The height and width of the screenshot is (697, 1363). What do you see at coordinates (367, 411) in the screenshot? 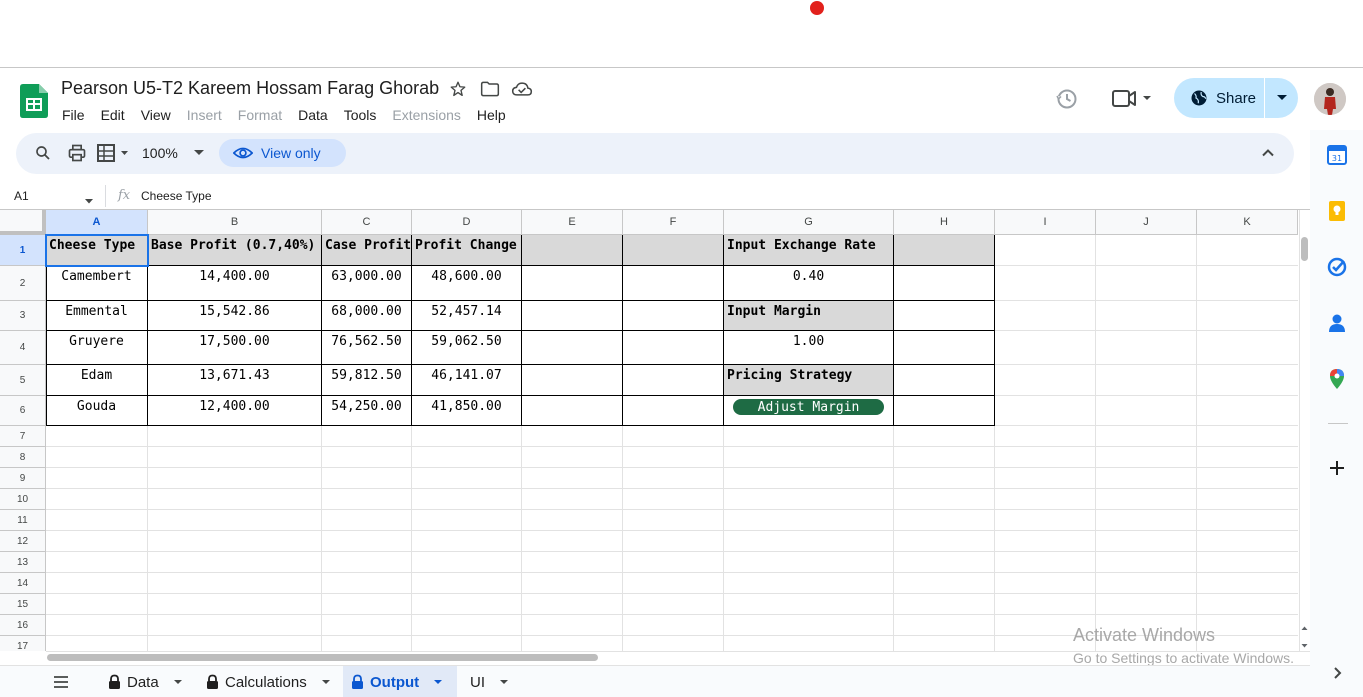
I see `cell-c6: 54,250.00` at bounding box center [367, 411].